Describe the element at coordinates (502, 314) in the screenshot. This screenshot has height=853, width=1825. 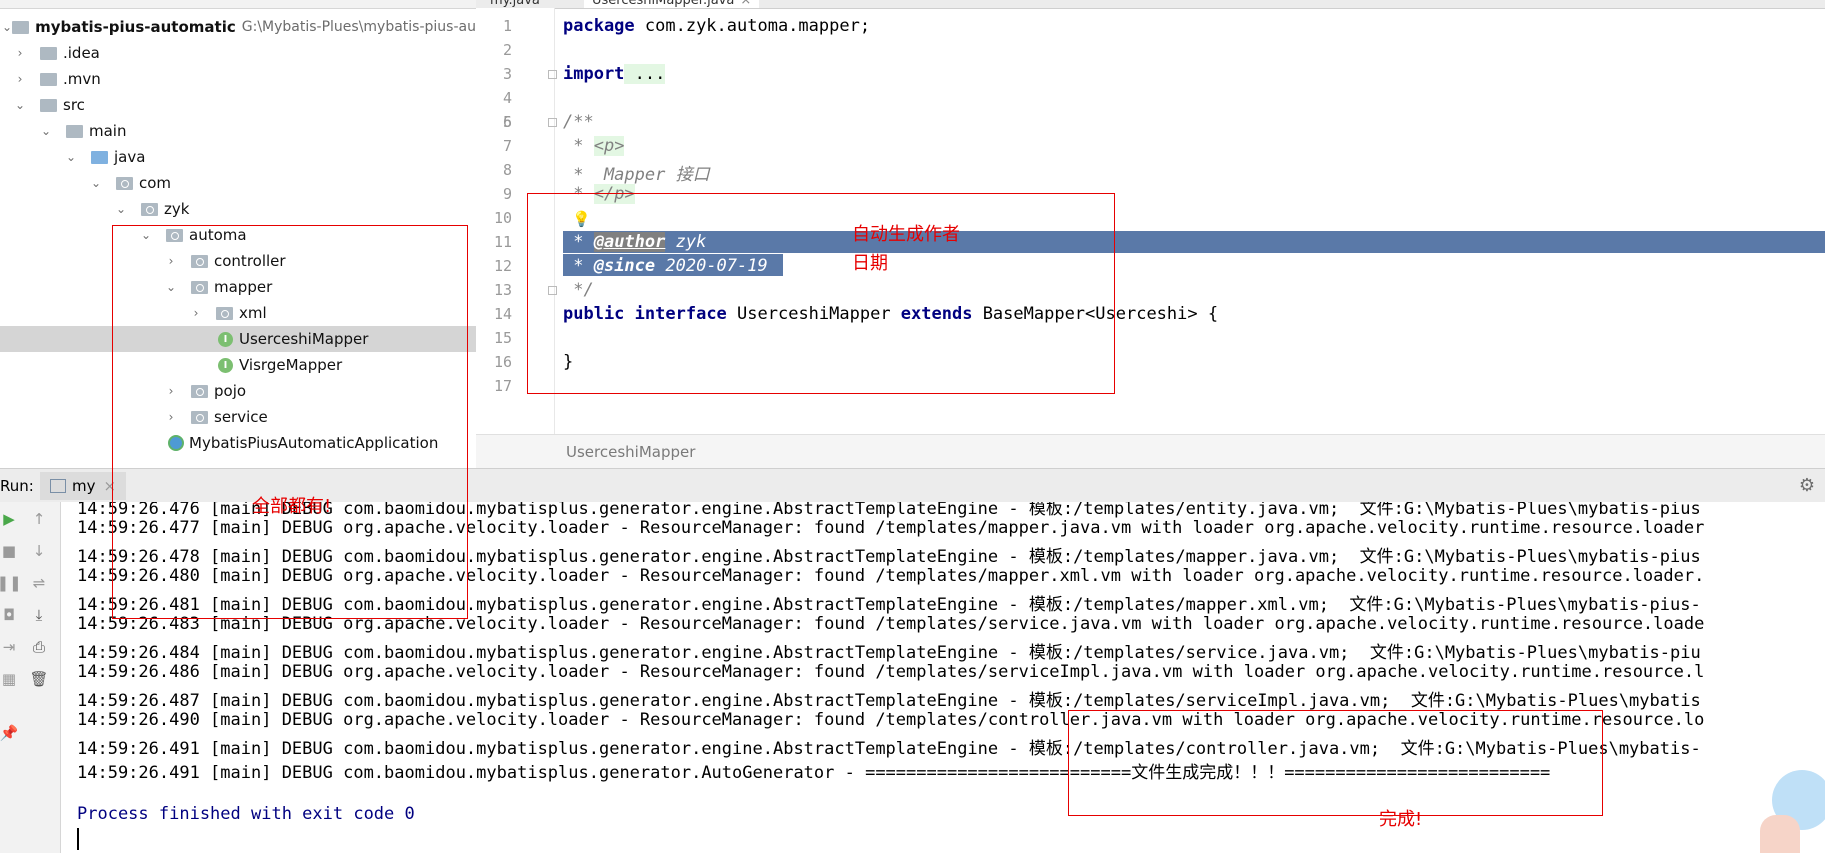
I see `line-number: 14` at that location.